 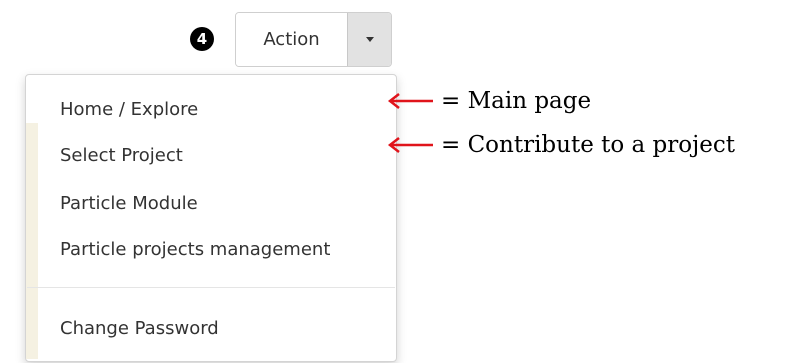 What do you see at coordinates (32, 241) in the screenshot?
I see `background-page-strip` at bounding box center [32, 241].